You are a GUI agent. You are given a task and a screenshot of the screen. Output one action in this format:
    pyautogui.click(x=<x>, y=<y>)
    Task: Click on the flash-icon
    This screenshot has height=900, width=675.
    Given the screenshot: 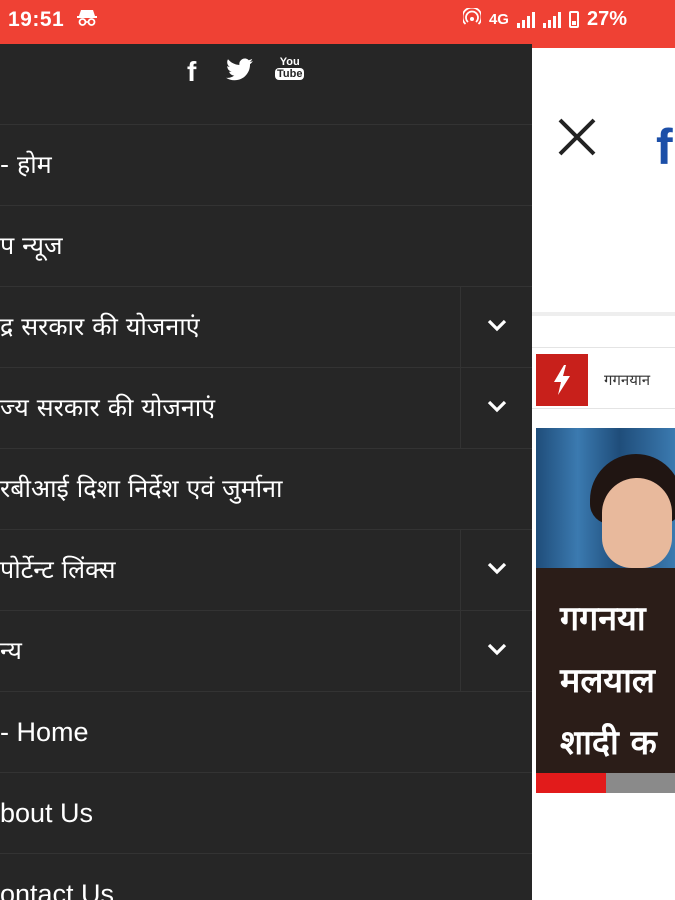 What is the action you would take?
    pyautogui.click(x=562, y=380)
    